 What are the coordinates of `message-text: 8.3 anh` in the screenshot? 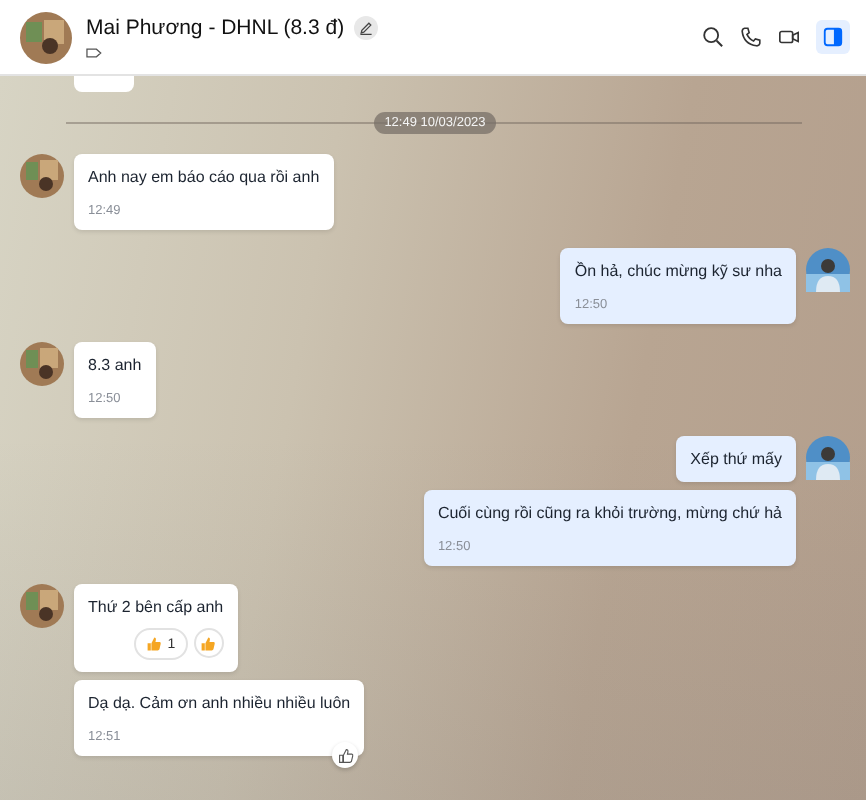 It's located at (115, 366).